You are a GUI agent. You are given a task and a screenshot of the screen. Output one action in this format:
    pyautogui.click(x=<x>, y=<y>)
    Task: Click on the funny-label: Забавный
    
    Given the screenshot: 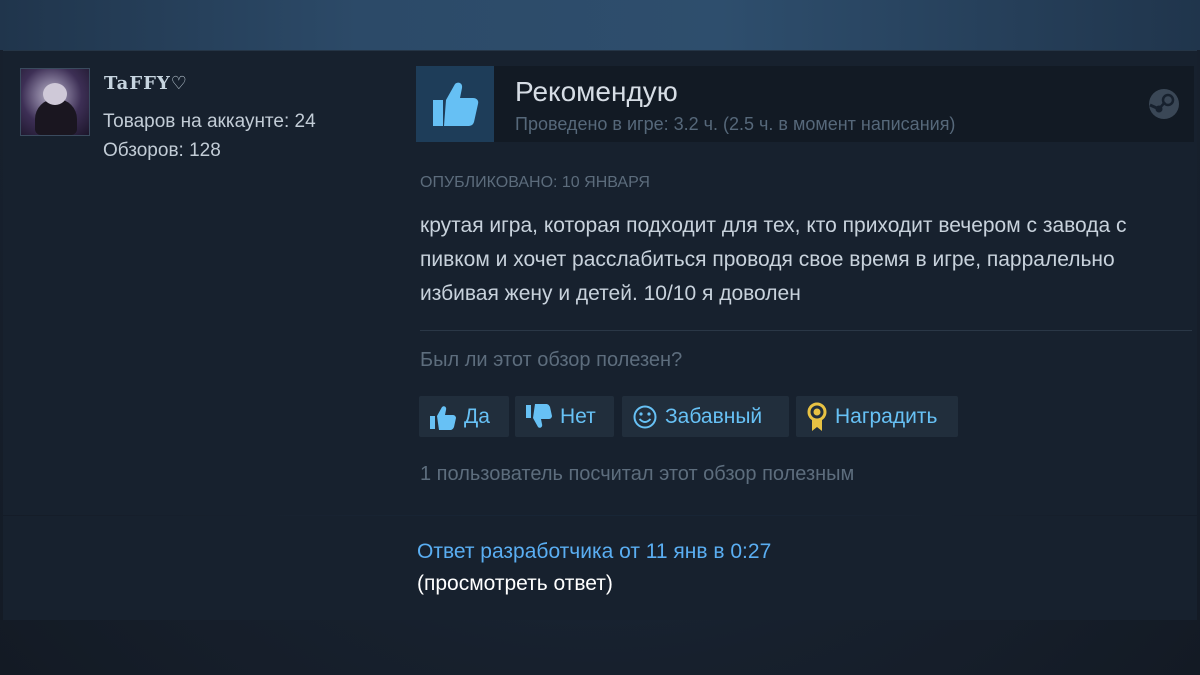 What is the action you would take?
    pyautogui.click(x=714, y=416)
    